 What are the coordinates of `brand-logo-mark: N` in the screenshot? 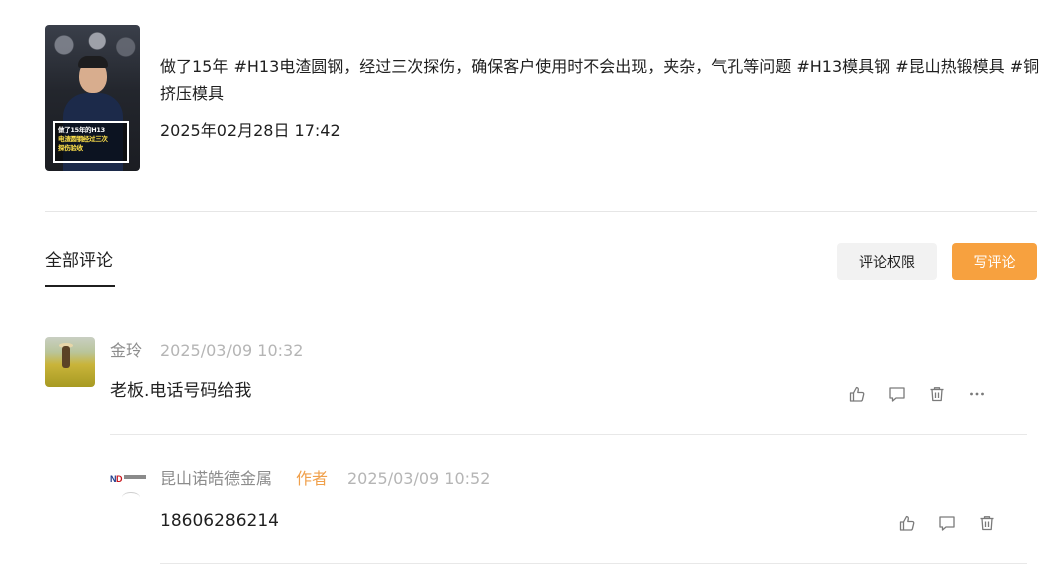 It's located at (113, 479).